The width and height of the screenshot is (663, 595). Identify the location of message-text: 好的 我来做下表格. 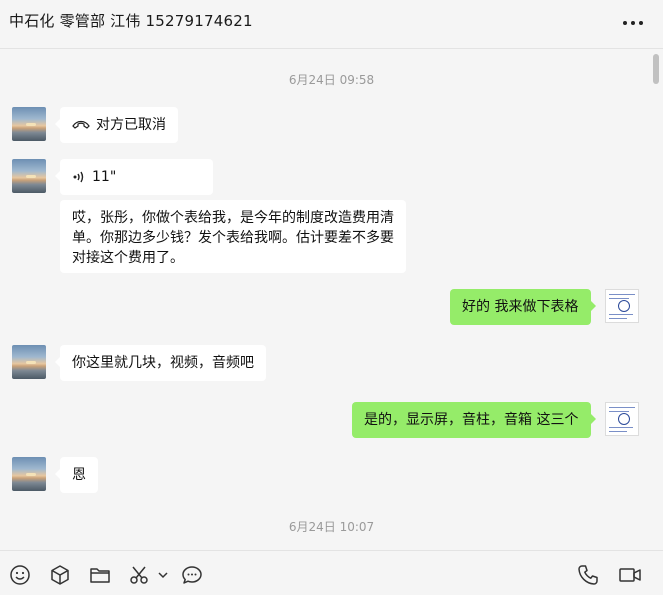
(520, 307).